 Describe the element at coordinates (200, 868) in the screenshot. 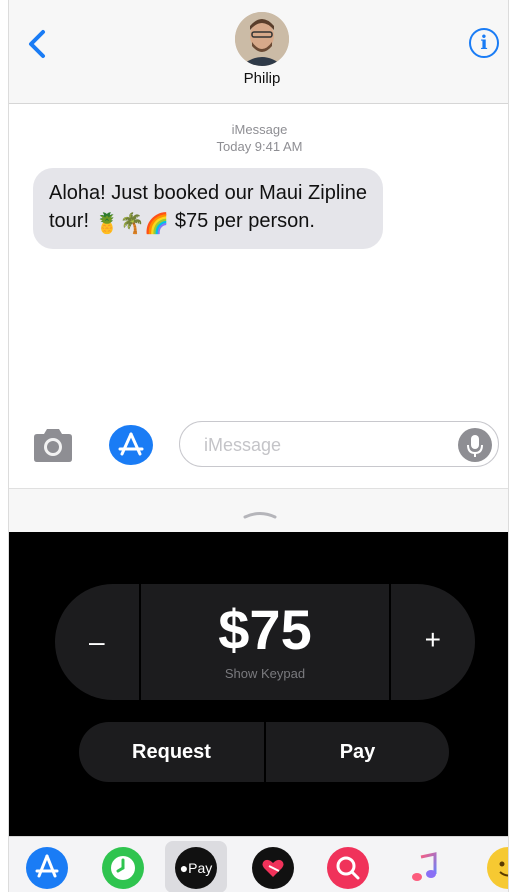

I see `apple-pay-label: Pay` at that location.